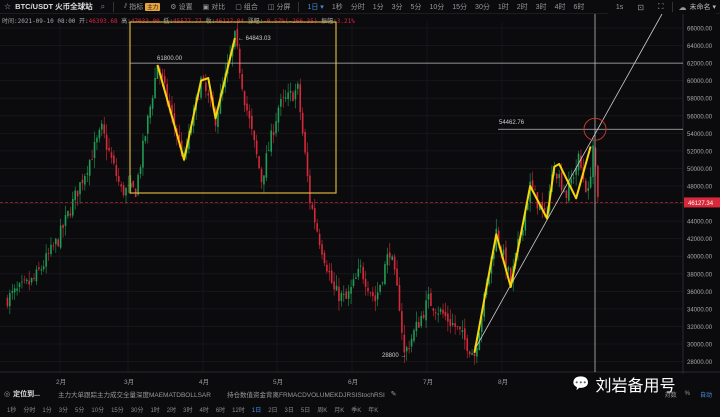  What do you see at coordinates (522, 7) in the screenshot?
I see `timeframe-9: 2时` at bounding box center [522, 7].